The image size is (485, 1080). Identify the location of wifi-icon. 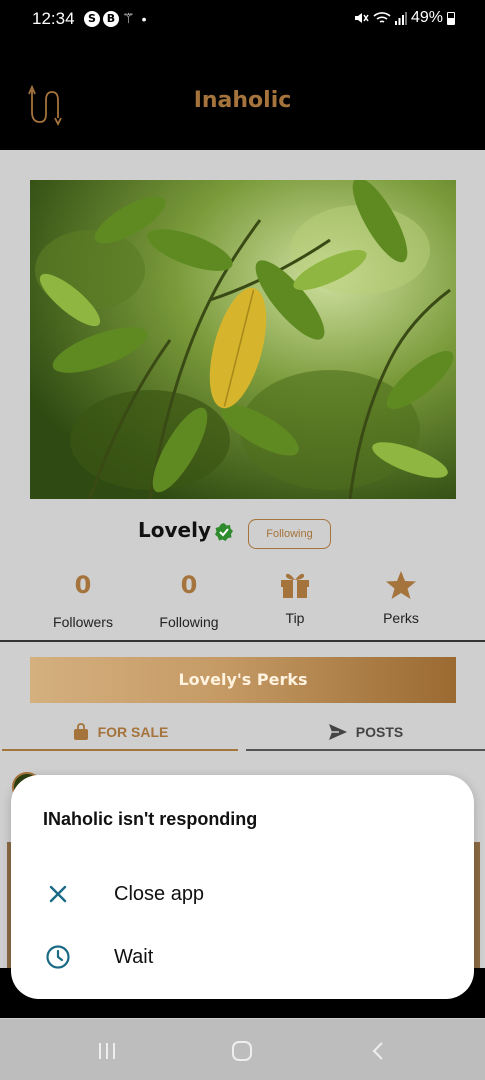
(382, 17).